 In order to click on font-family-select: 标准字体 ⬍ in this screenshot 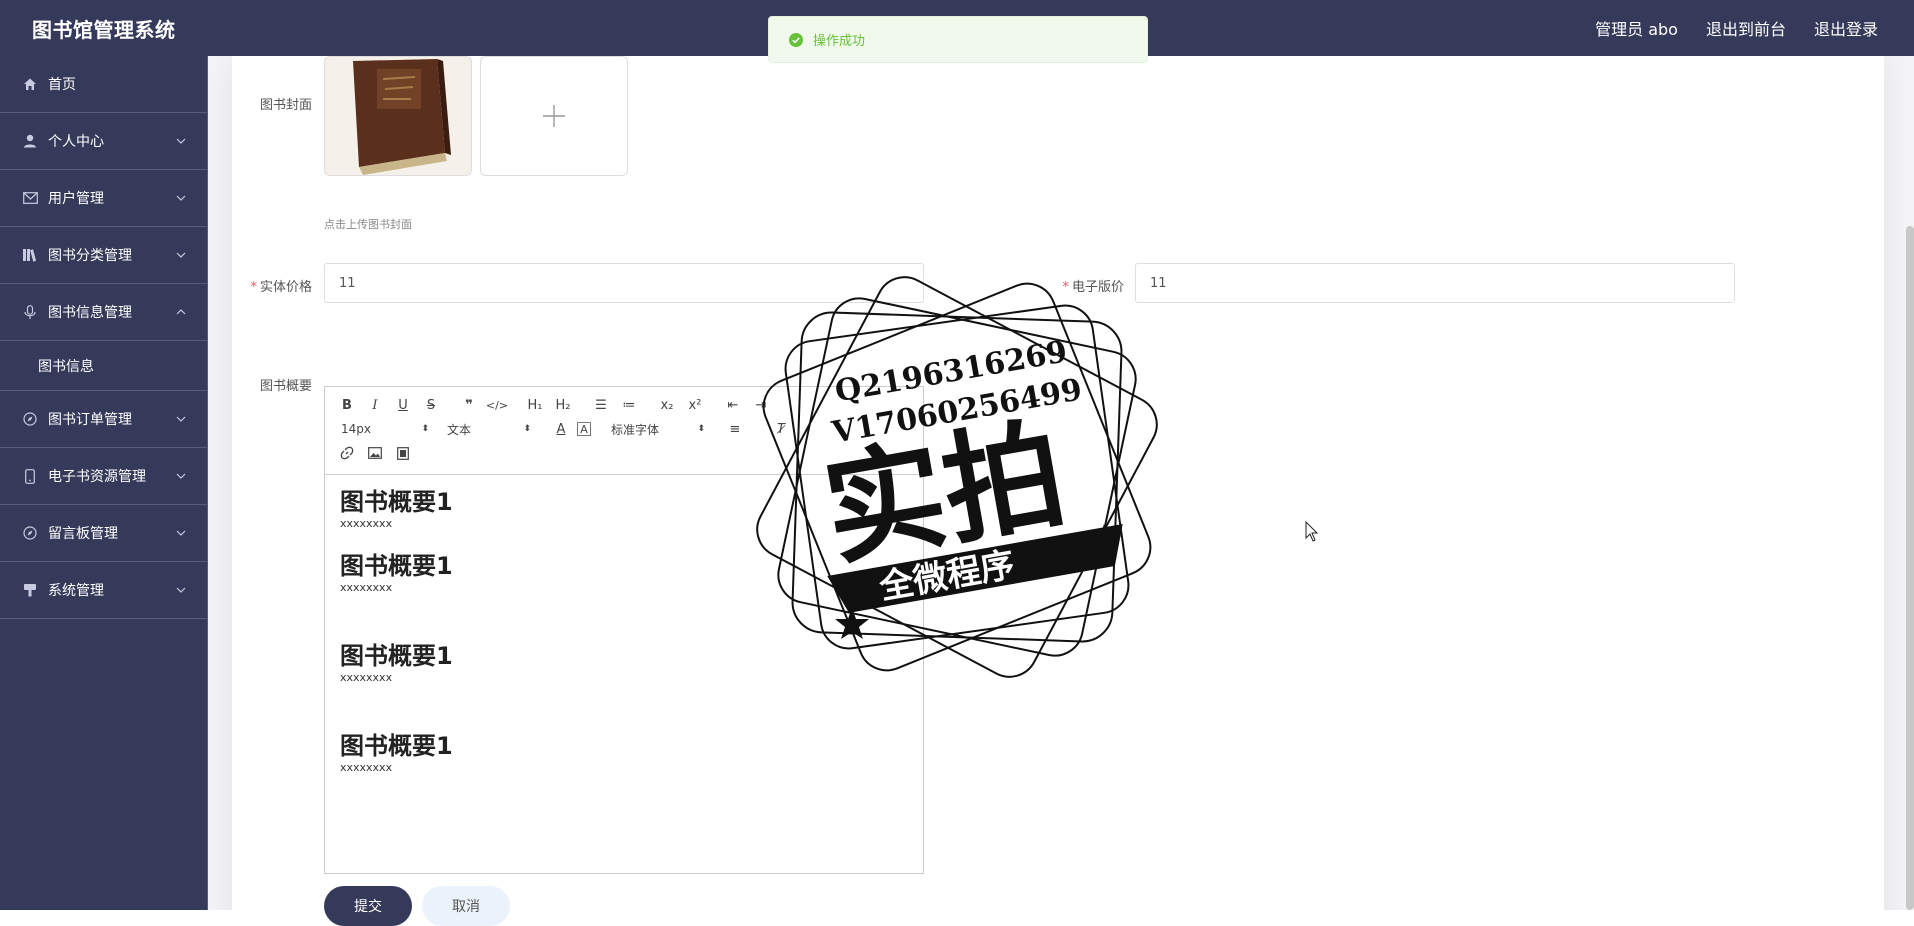, I will do `click(658, 429)`.